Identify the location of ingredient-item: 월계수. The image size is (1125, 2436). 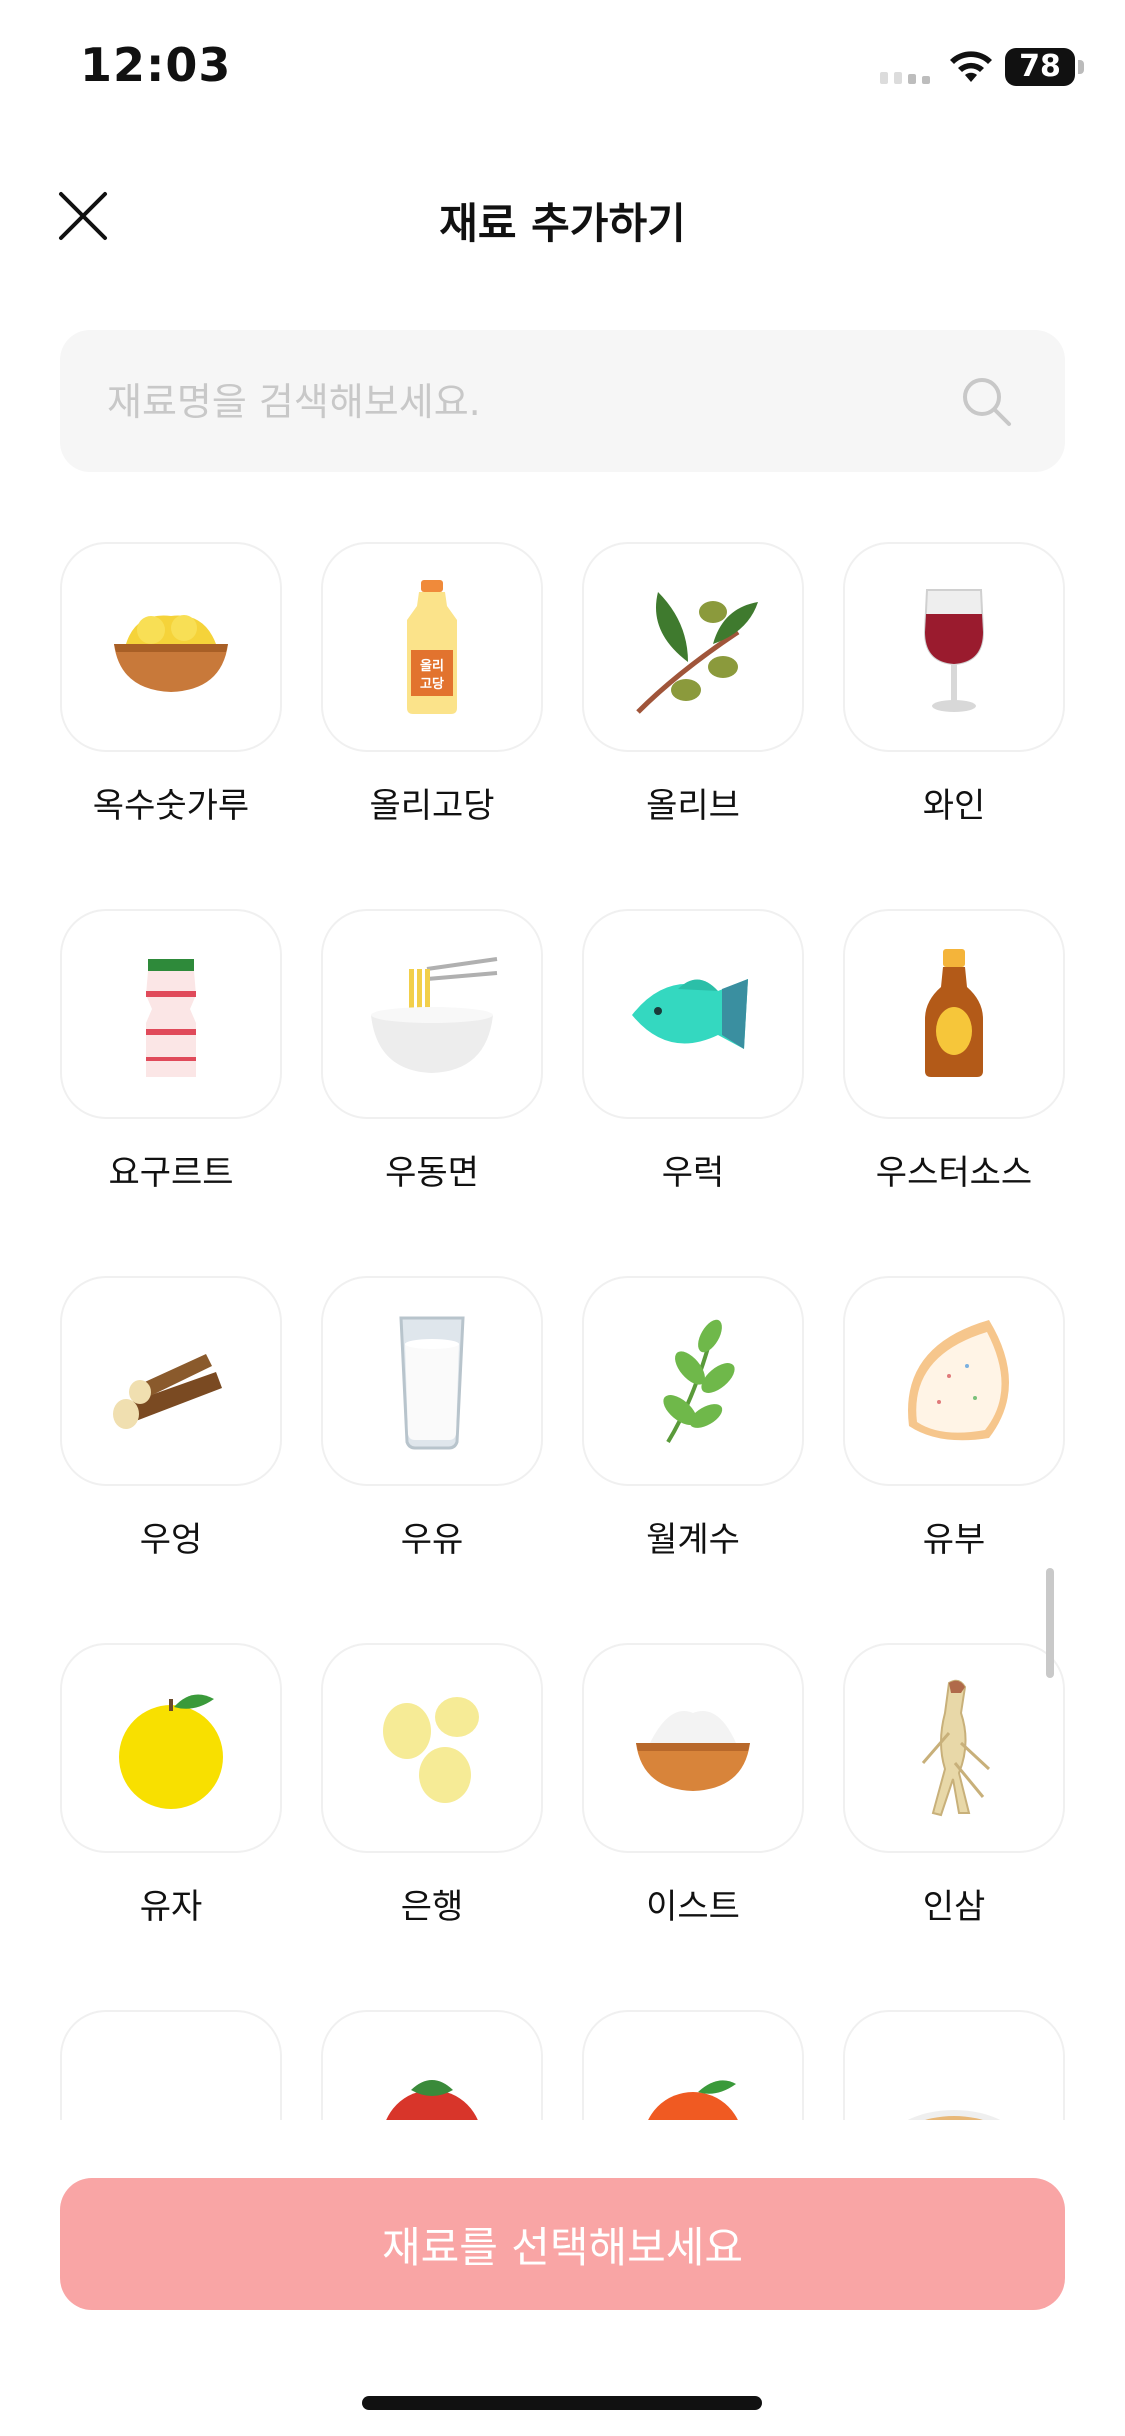
(693, 1418).